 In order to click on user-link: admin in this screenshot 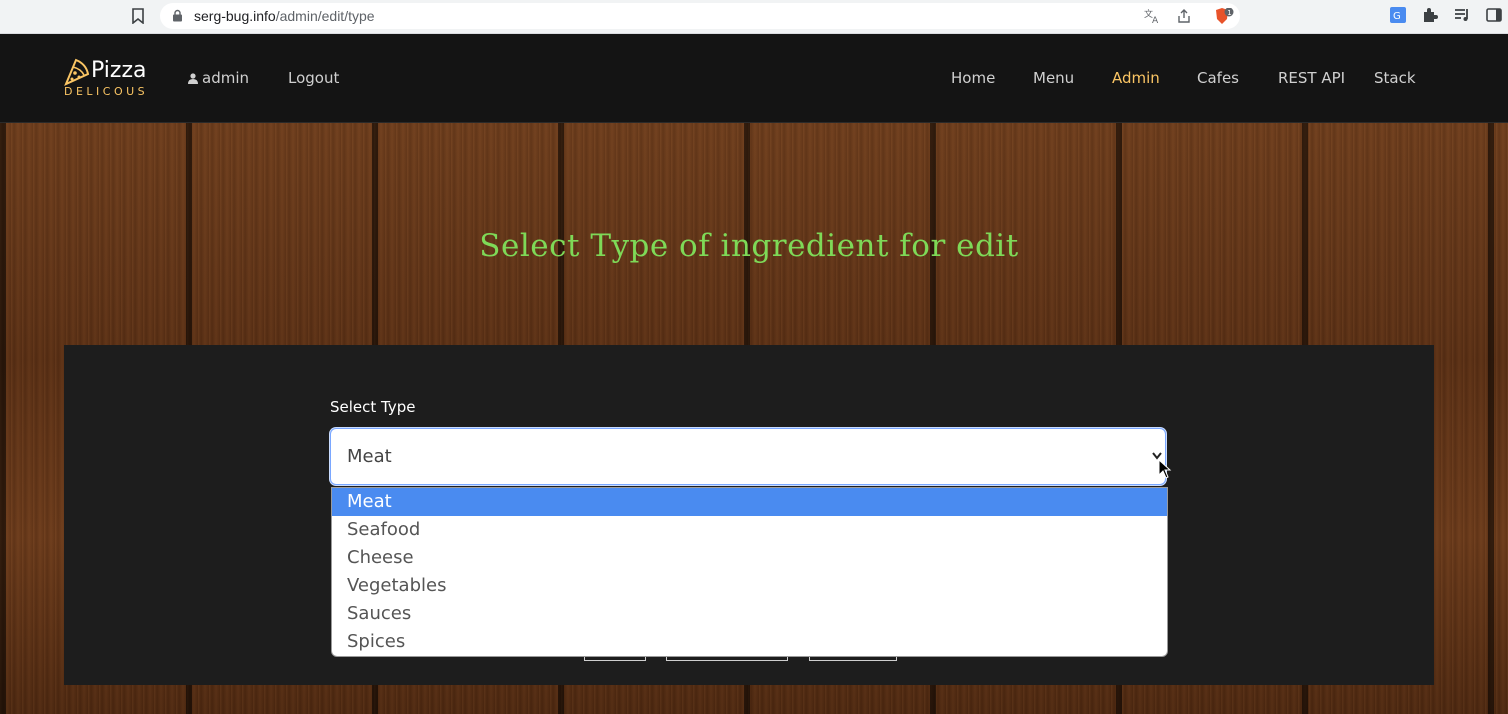, I will do `click(218, 78)`.